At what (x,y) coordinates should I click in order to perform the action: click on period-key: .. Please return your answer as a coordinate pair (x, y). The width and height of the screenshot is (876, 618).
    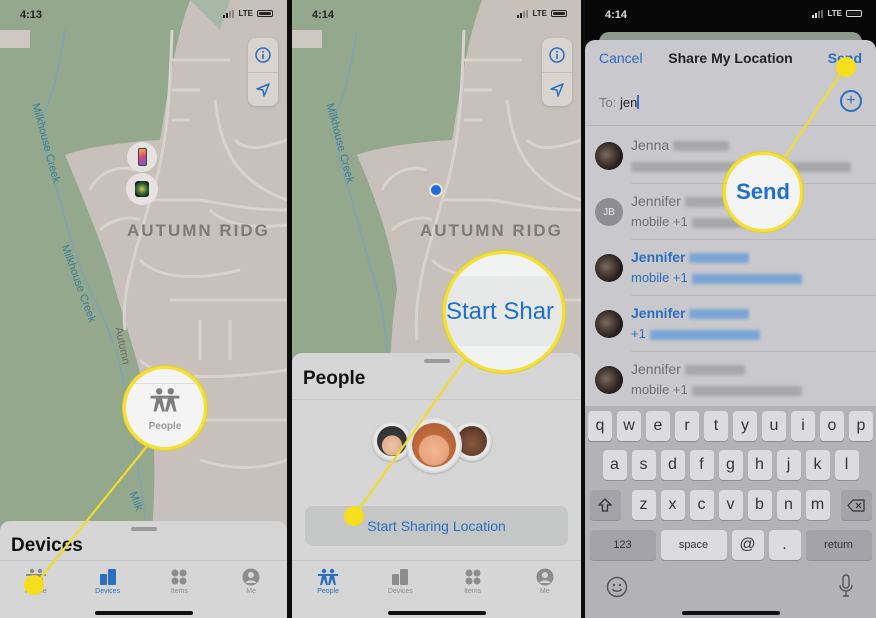
    Looking at the image, I should click on (784, 545).